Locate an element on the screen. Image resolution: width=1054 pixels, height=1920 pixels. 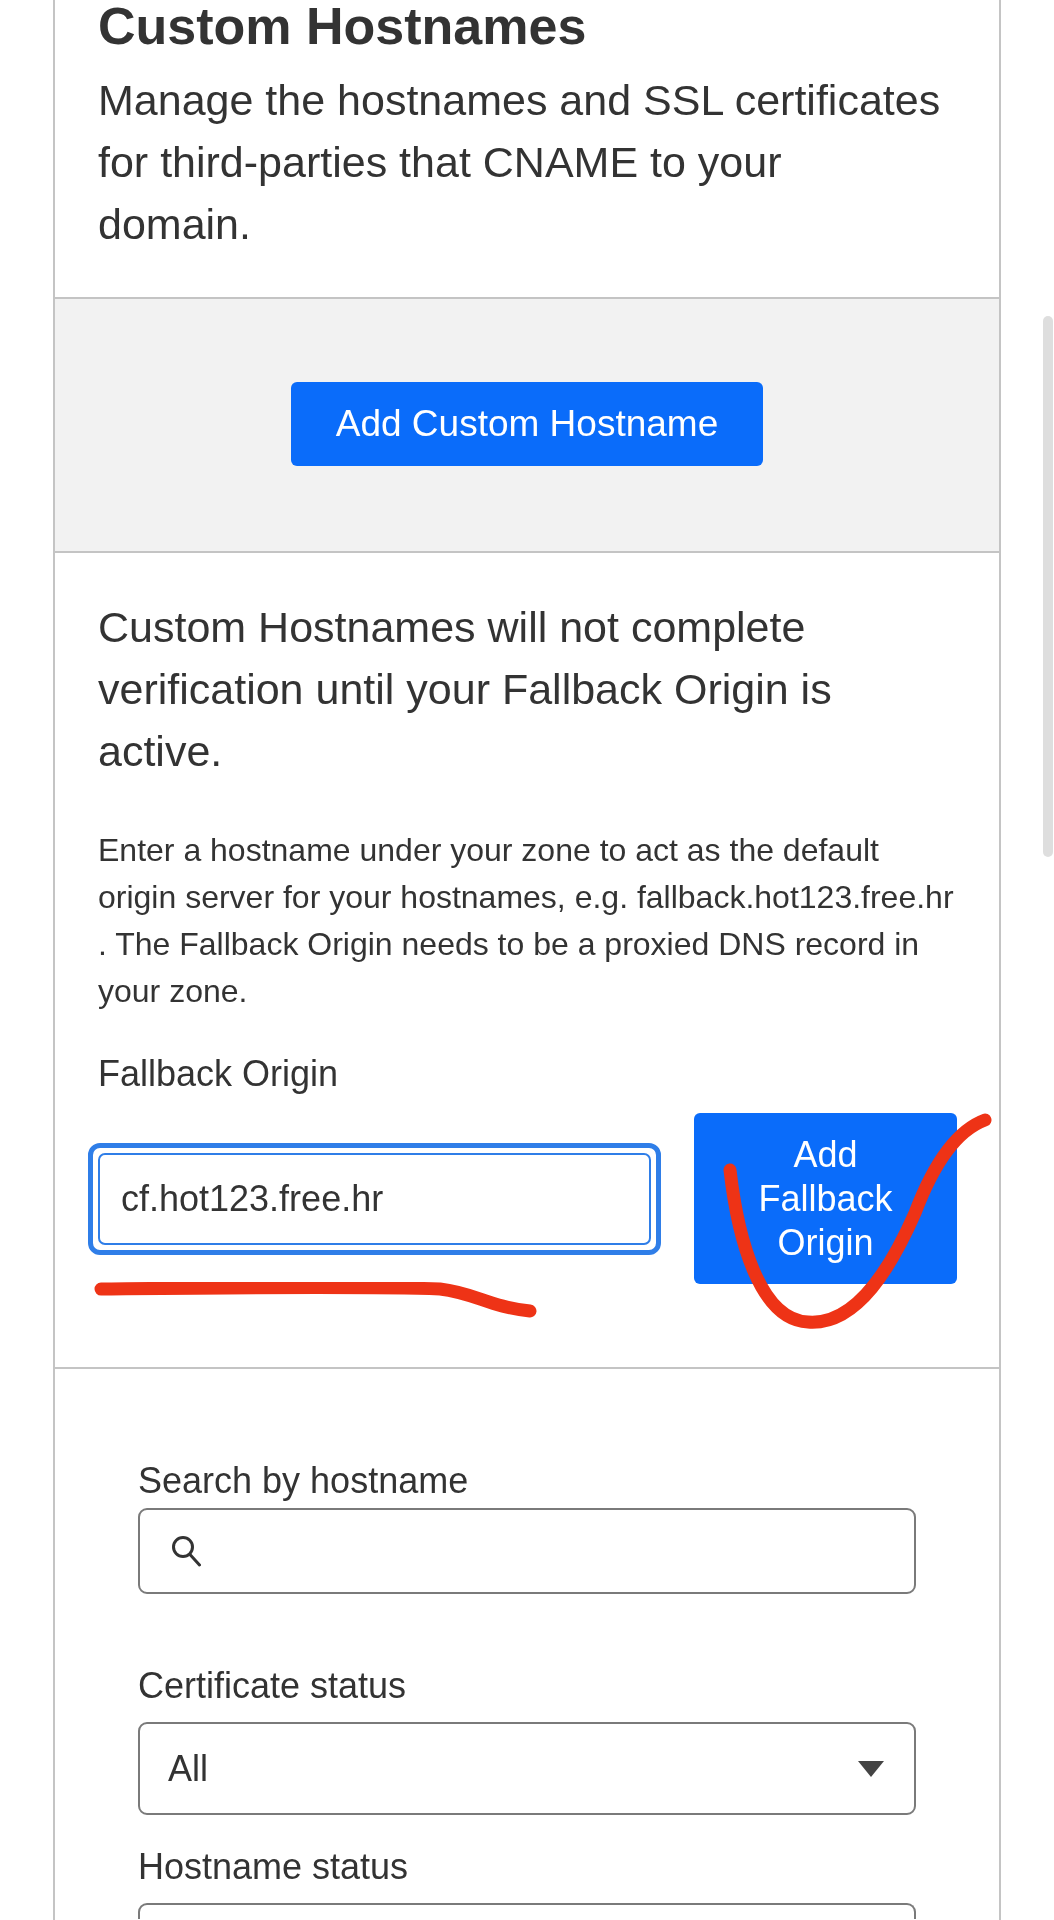
page-description: Manage the hostnames and SSL certificates for third-parties that CNAME to your domain. is located at coordinates (520, 162).